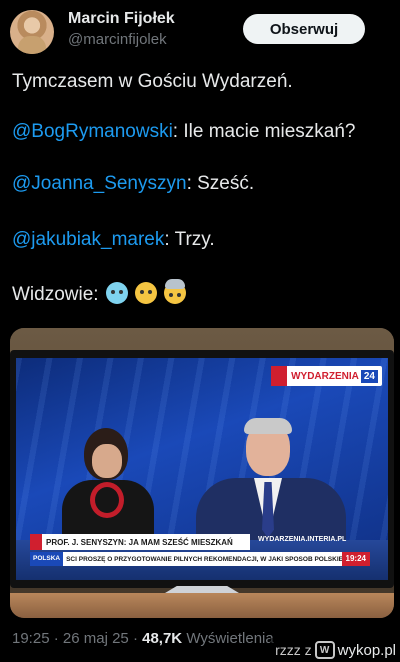 The height and width of the screenshot is (662, 400). What do you see at coordinates (117, 39) in the screenshot?
I see `author-handle: @marcinfijolek` at bounding box center [117, 39].